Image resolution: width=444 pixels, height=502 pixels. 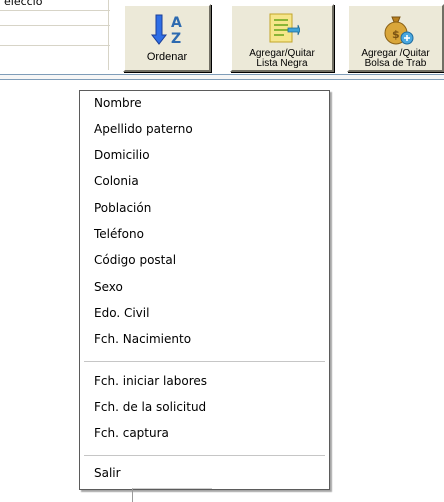 I want to click on job-bag-button: $ Agregar /Quitar Bolsa de Trab, so click(x=395, y=38).